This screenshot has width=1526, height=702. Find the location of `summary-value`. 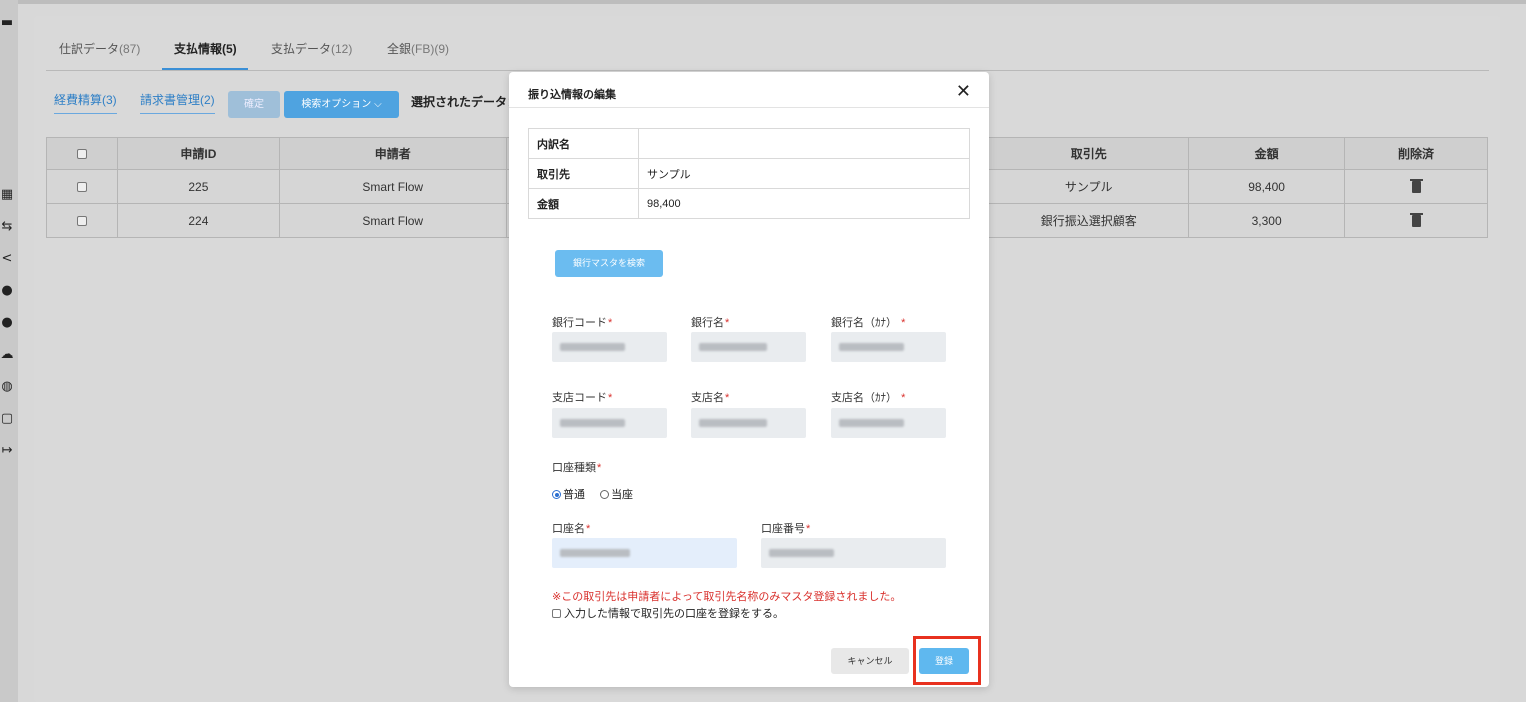

summary-value is located at coordinates (804, 143).